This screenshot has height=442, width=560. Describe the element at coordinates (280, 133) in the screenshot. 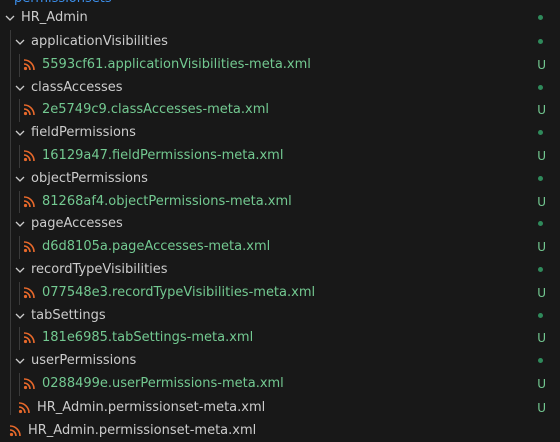

I see `folder-2: fieldPermissions` at that location.